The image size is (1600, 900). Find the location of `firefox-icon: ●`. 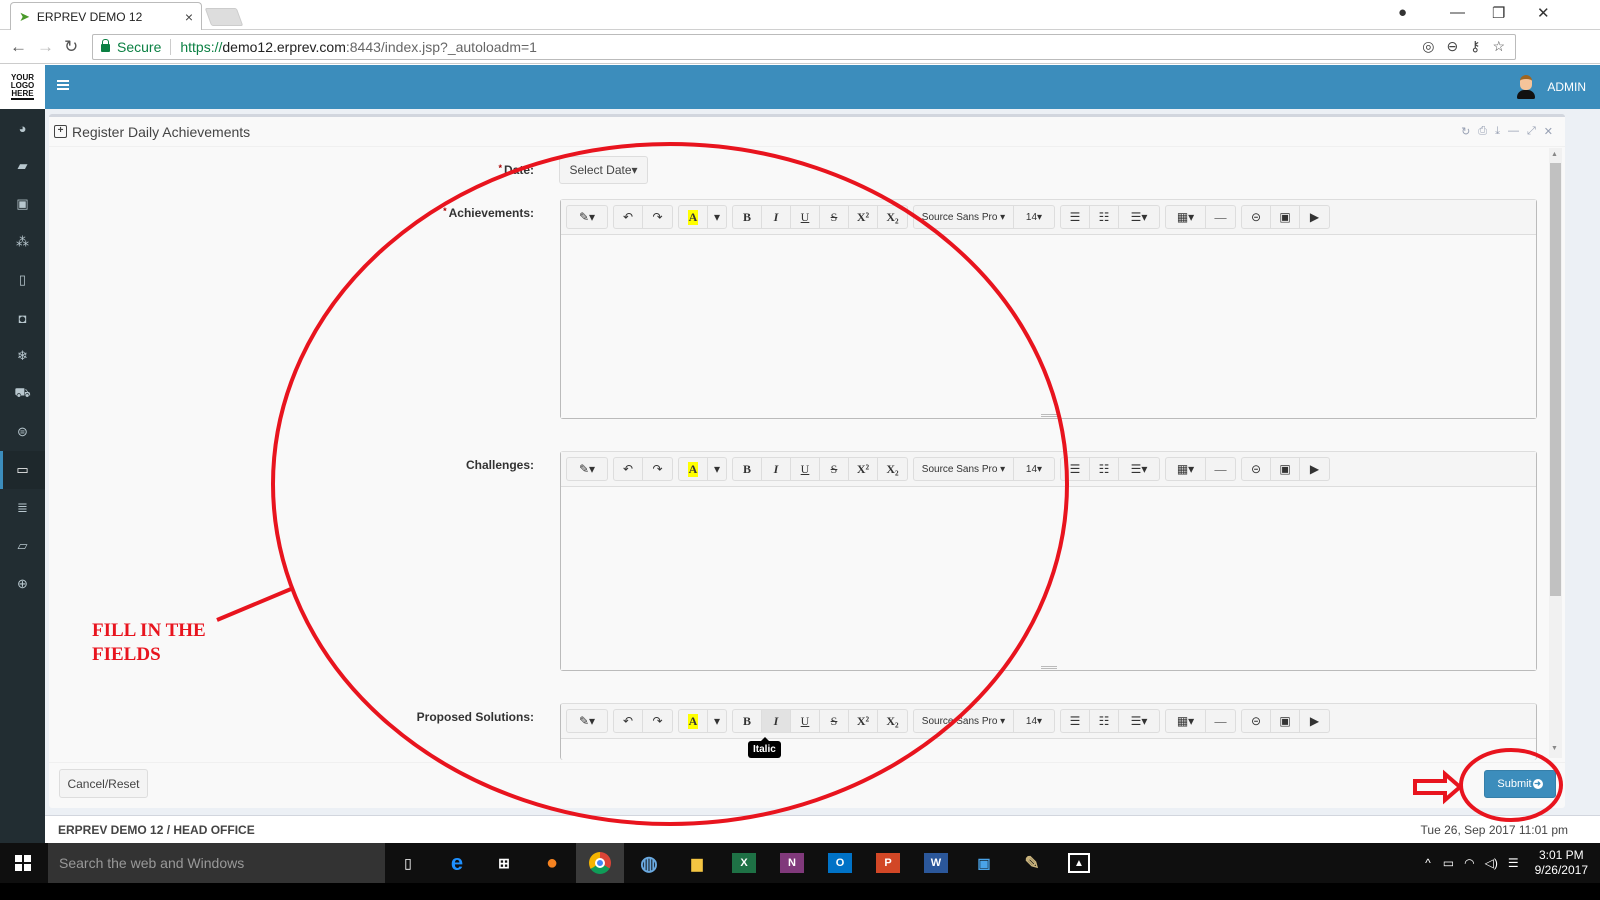

firefox-icon: ● is located at coordinates (552, 863).